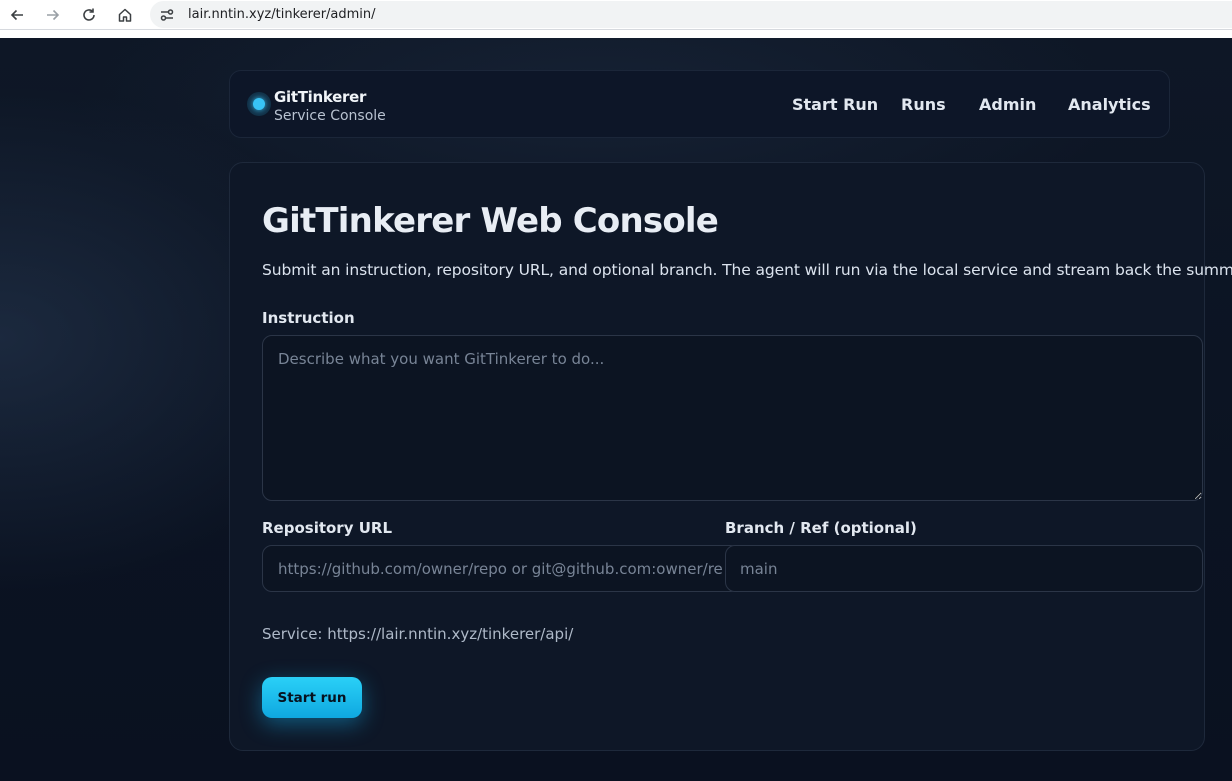 Image resolution: width=1232 pixels, height=781 pixels. I want to click on instruction-label: Instruction, so click(308, 318).